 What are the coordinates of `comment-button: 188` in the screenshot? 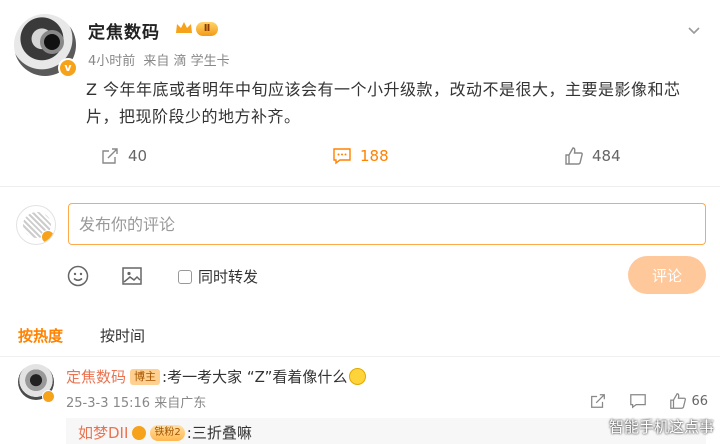 It's located at (360, 156).